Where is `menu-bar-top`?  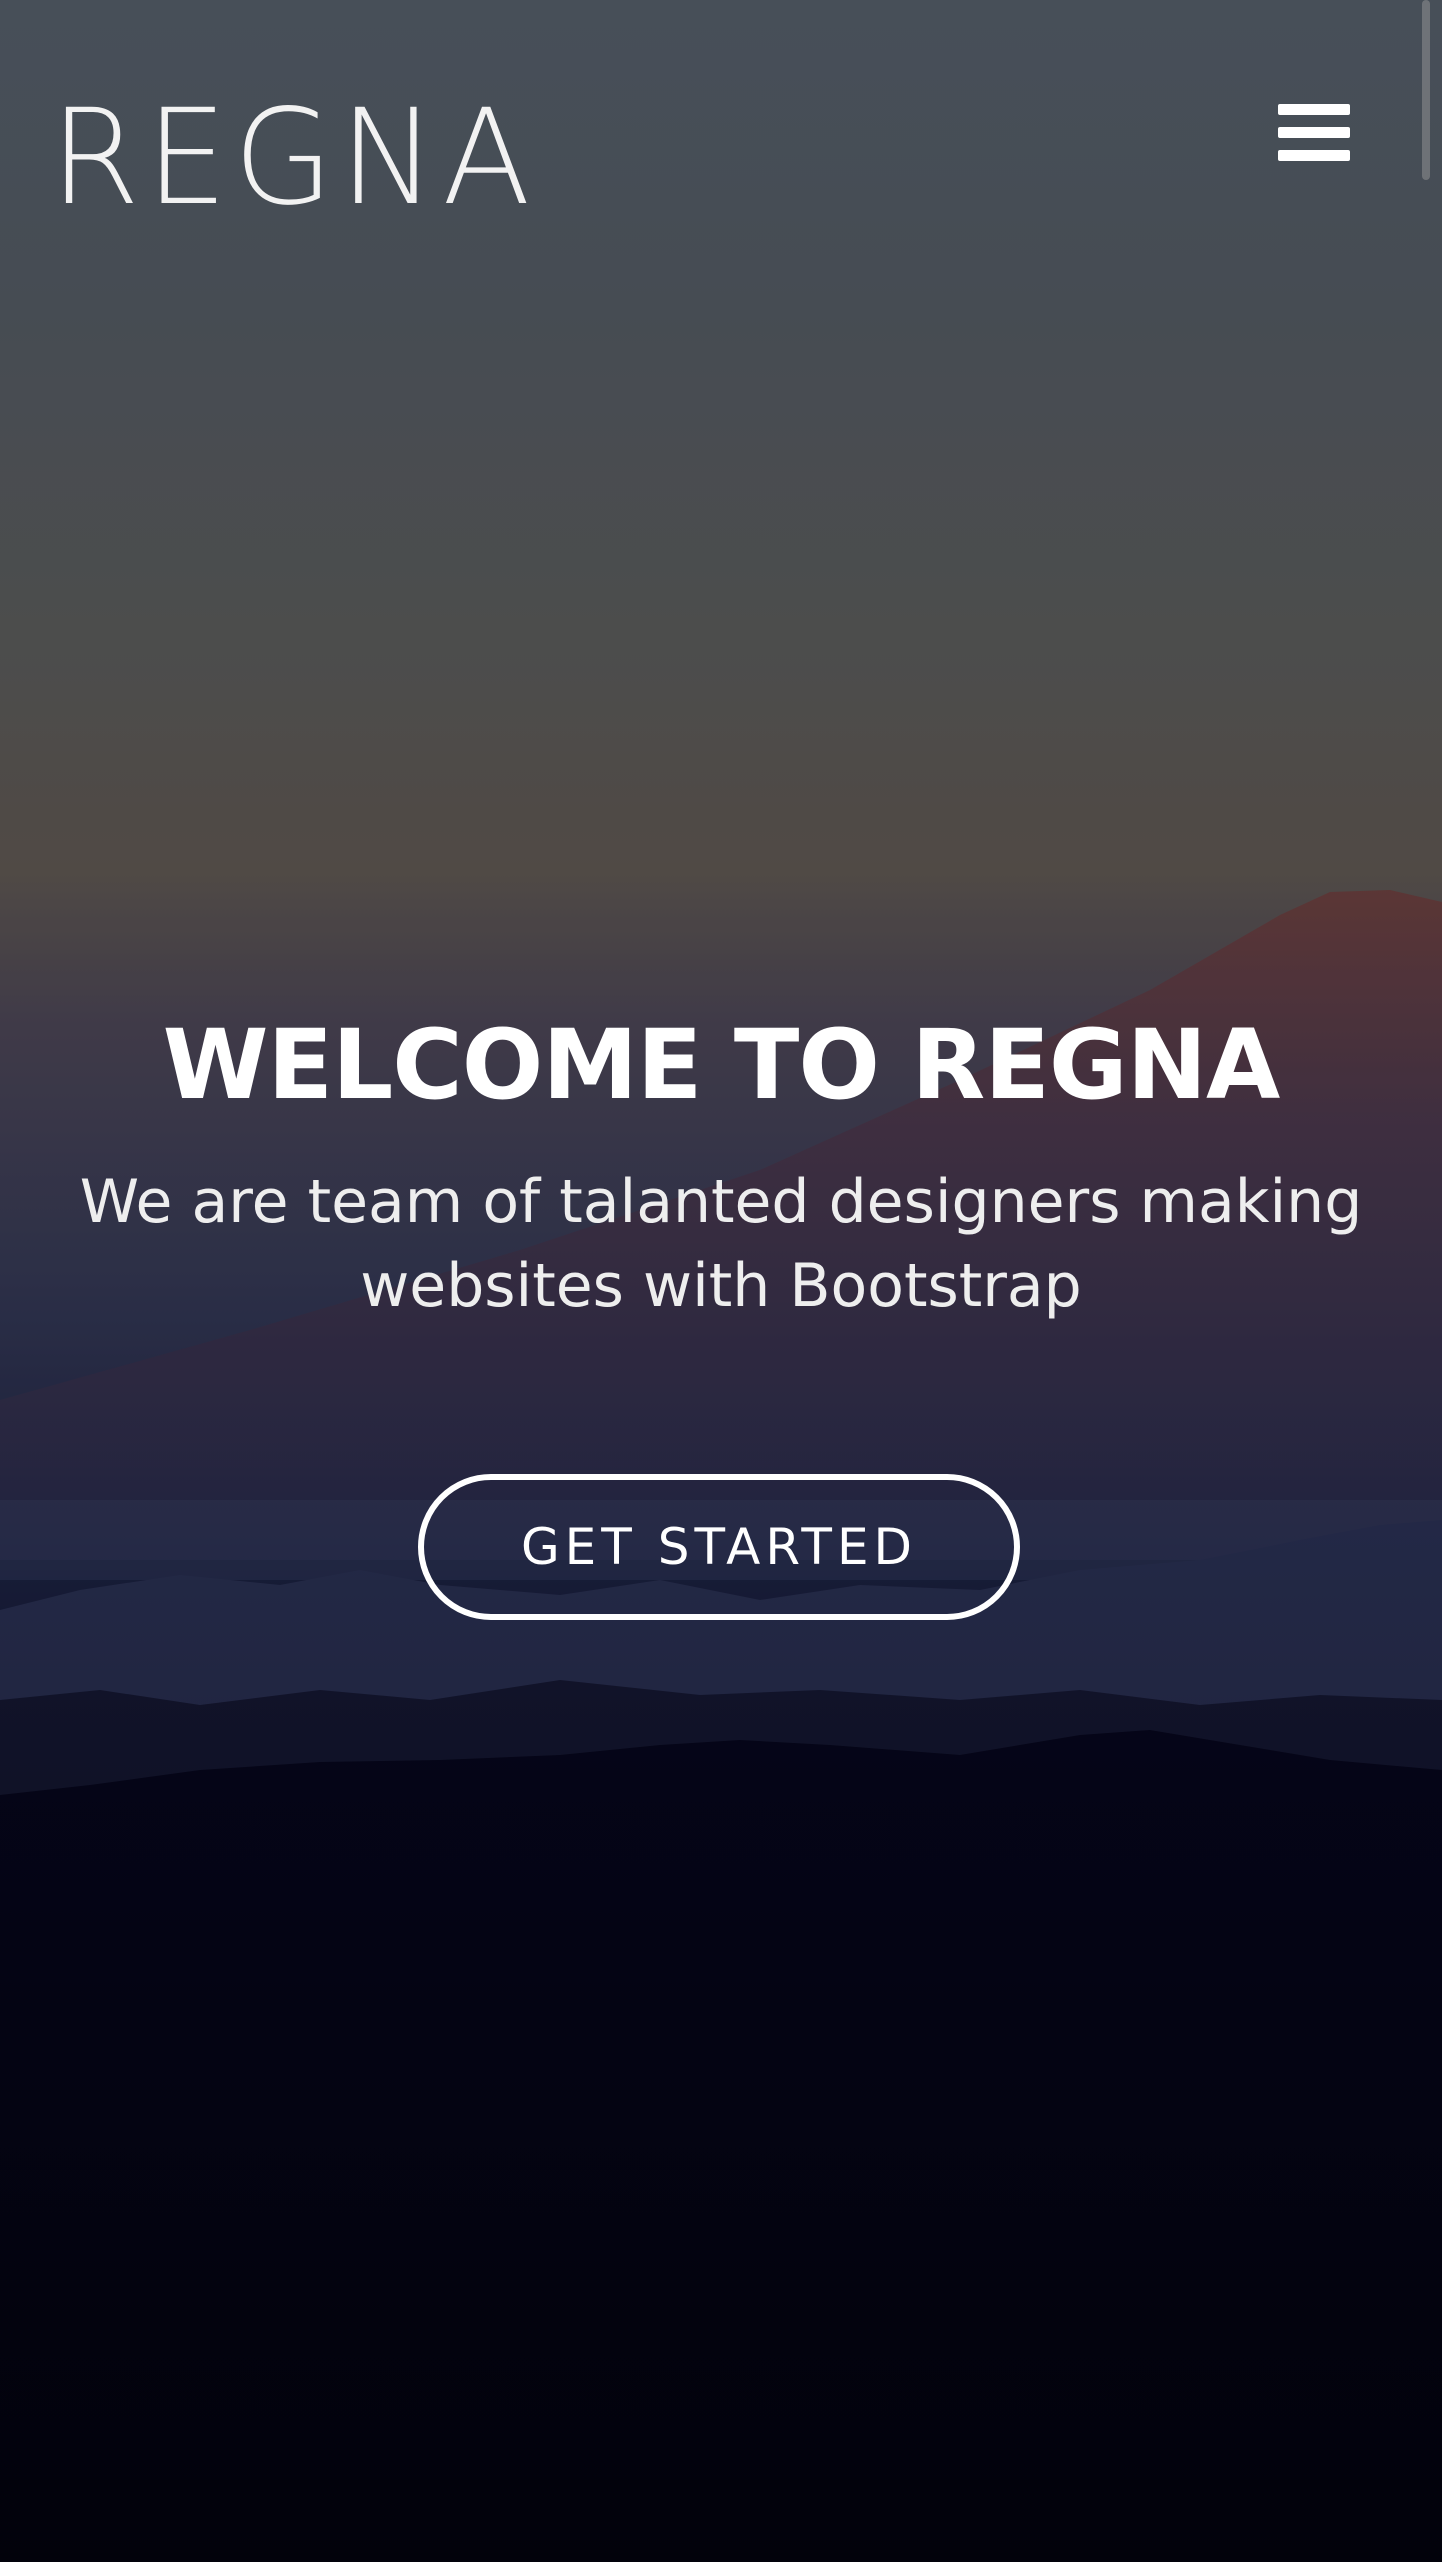
menu-bar-top is located at coordinates (1314, 109).